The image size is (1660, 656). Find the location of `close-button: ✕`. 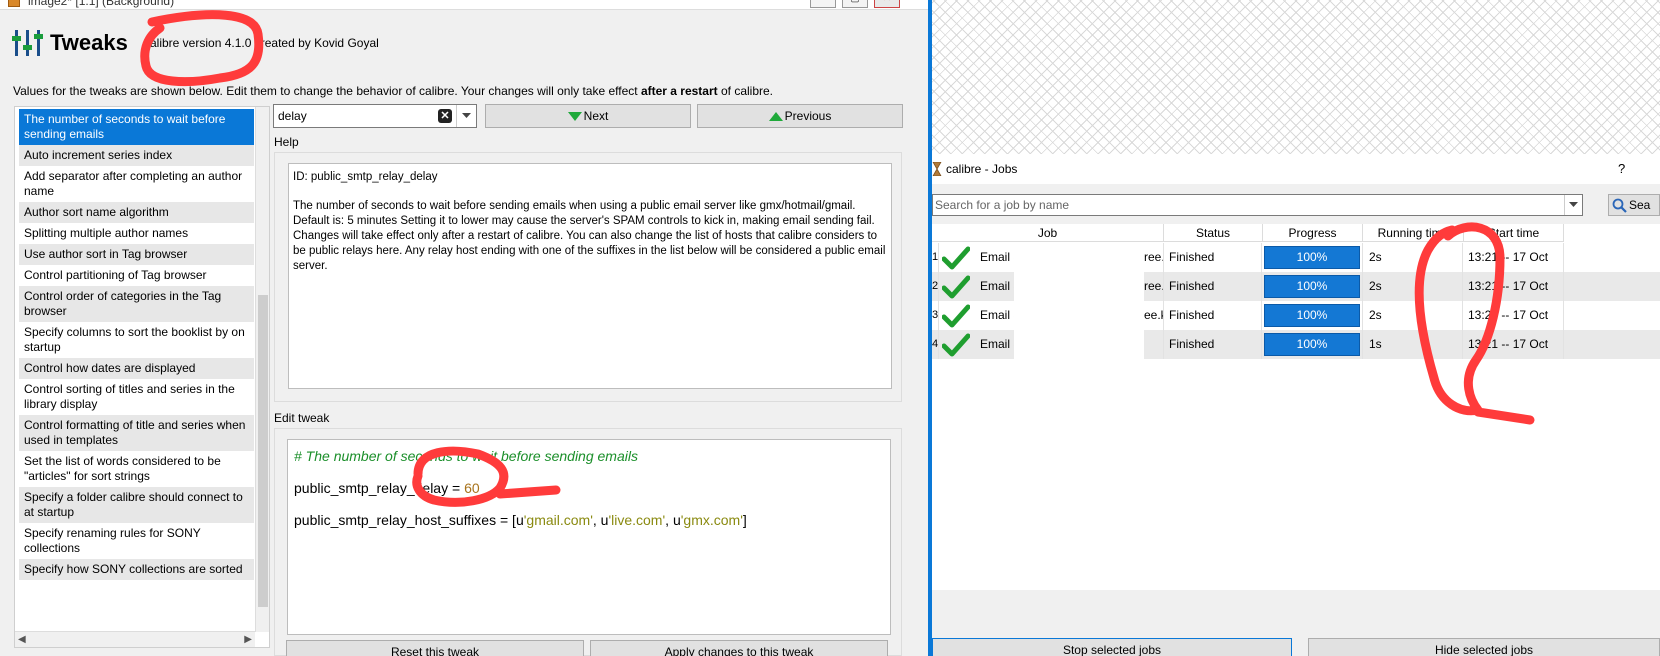

close-button: ✕ is located at coordinates (887, 4).